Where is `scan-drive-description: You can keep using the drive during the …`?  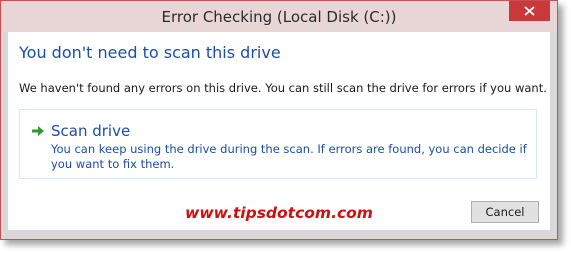 scan-drive-description: You can keep using the drive during the … is located at coordinates (289, 156).